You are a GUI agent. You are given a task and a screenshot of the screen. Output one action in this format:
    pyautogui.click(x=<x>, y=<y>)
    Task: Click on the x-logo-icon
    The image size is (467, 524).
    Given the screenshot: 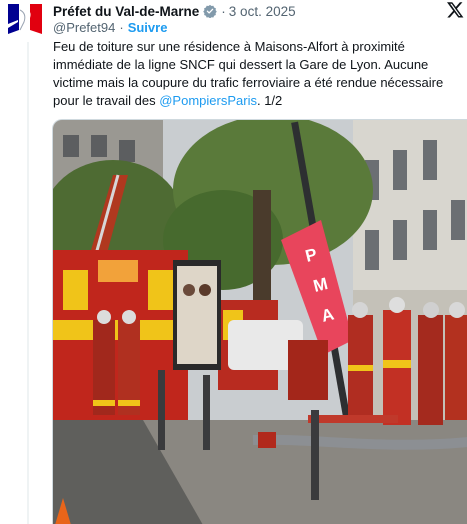 What is the action you would take?
    pyautogui.click(x=455, y=10)
    